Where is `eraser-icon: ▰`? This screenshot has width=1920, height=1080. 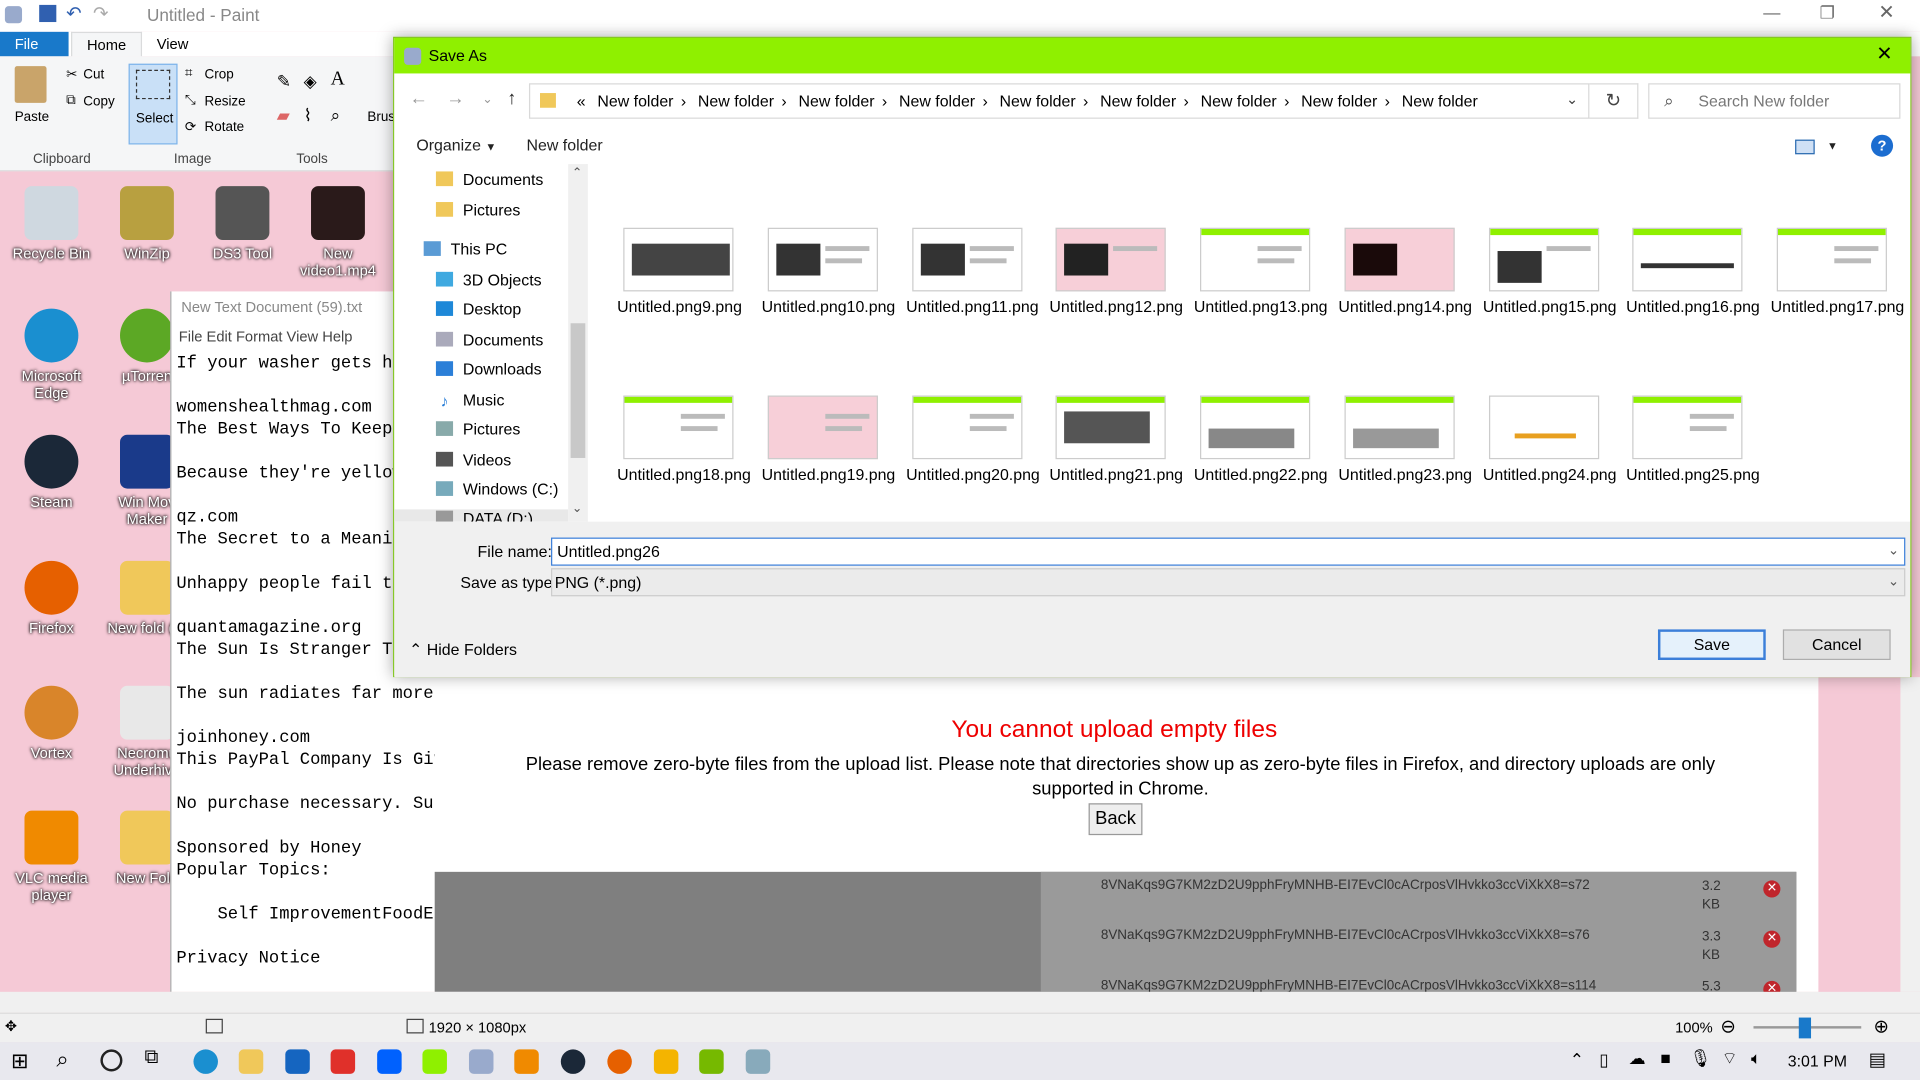 eraser-icon: ▰ is located at coordinates (283, 115).